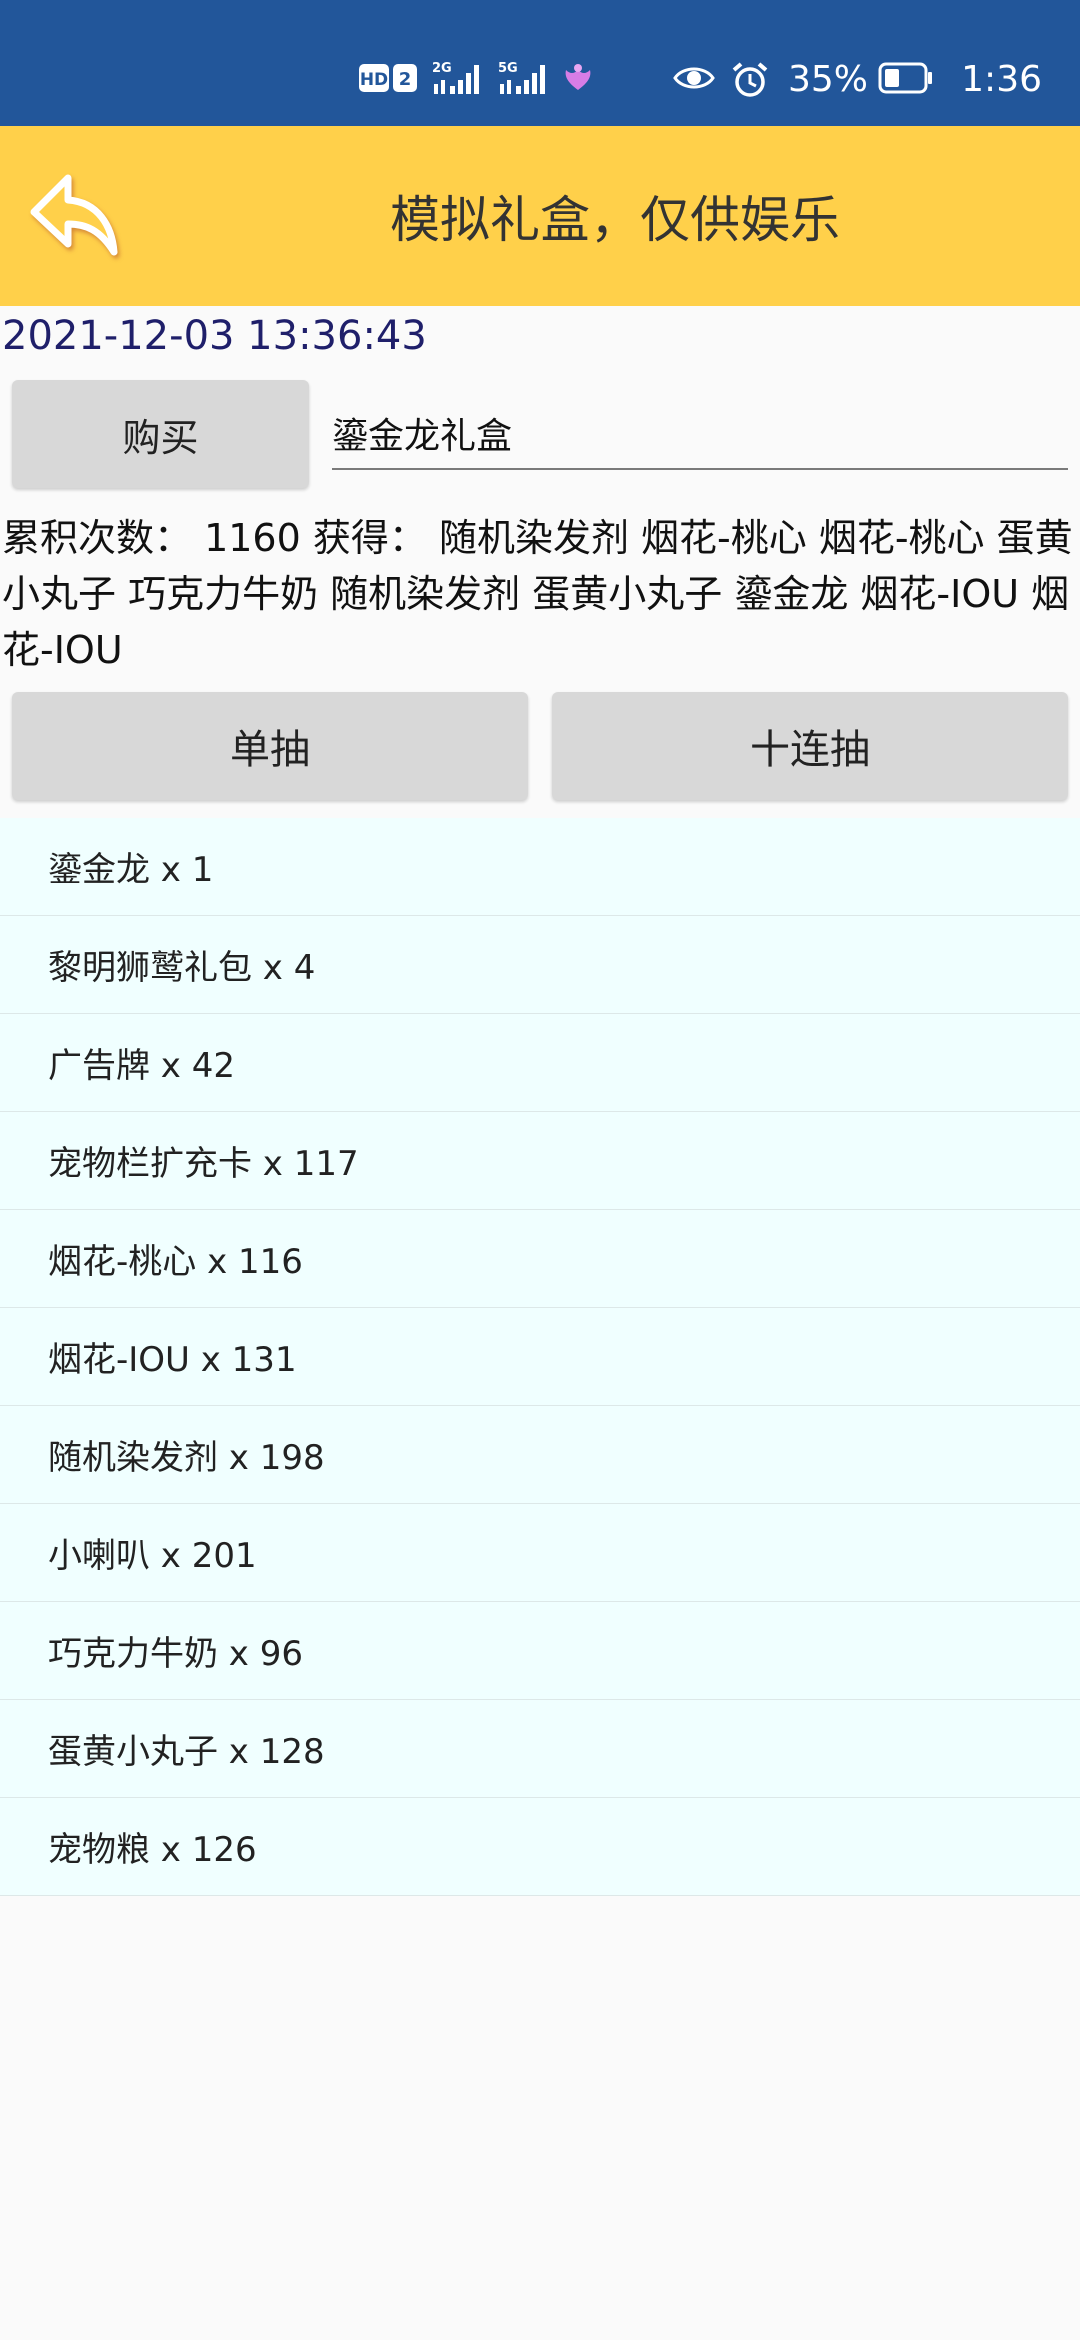 The image size is (1080, 2340). What do you see at coordinates (827, 79) in the screenshot?
I see `battery-percent: 35%` at bounding box center [827, 79].